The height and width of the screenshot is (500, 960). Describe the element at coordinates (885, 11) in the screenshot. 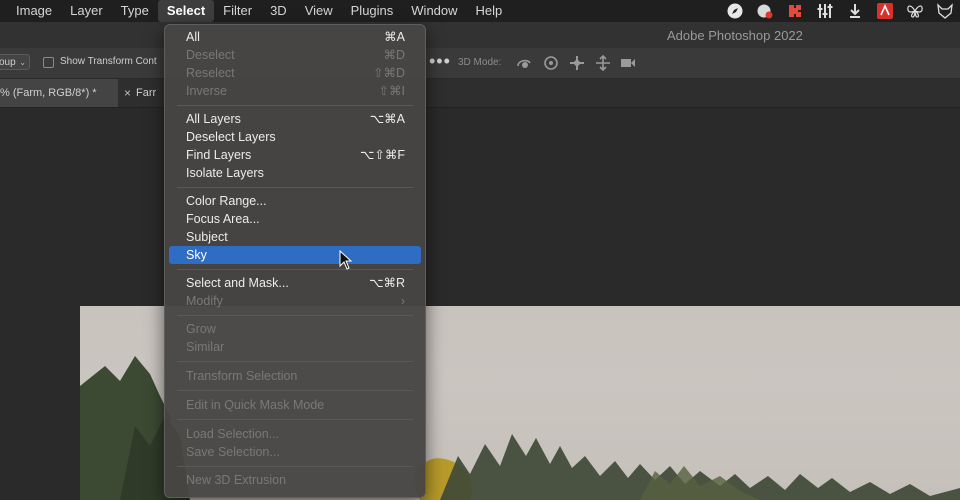

I see `adobe-icon` at that location.